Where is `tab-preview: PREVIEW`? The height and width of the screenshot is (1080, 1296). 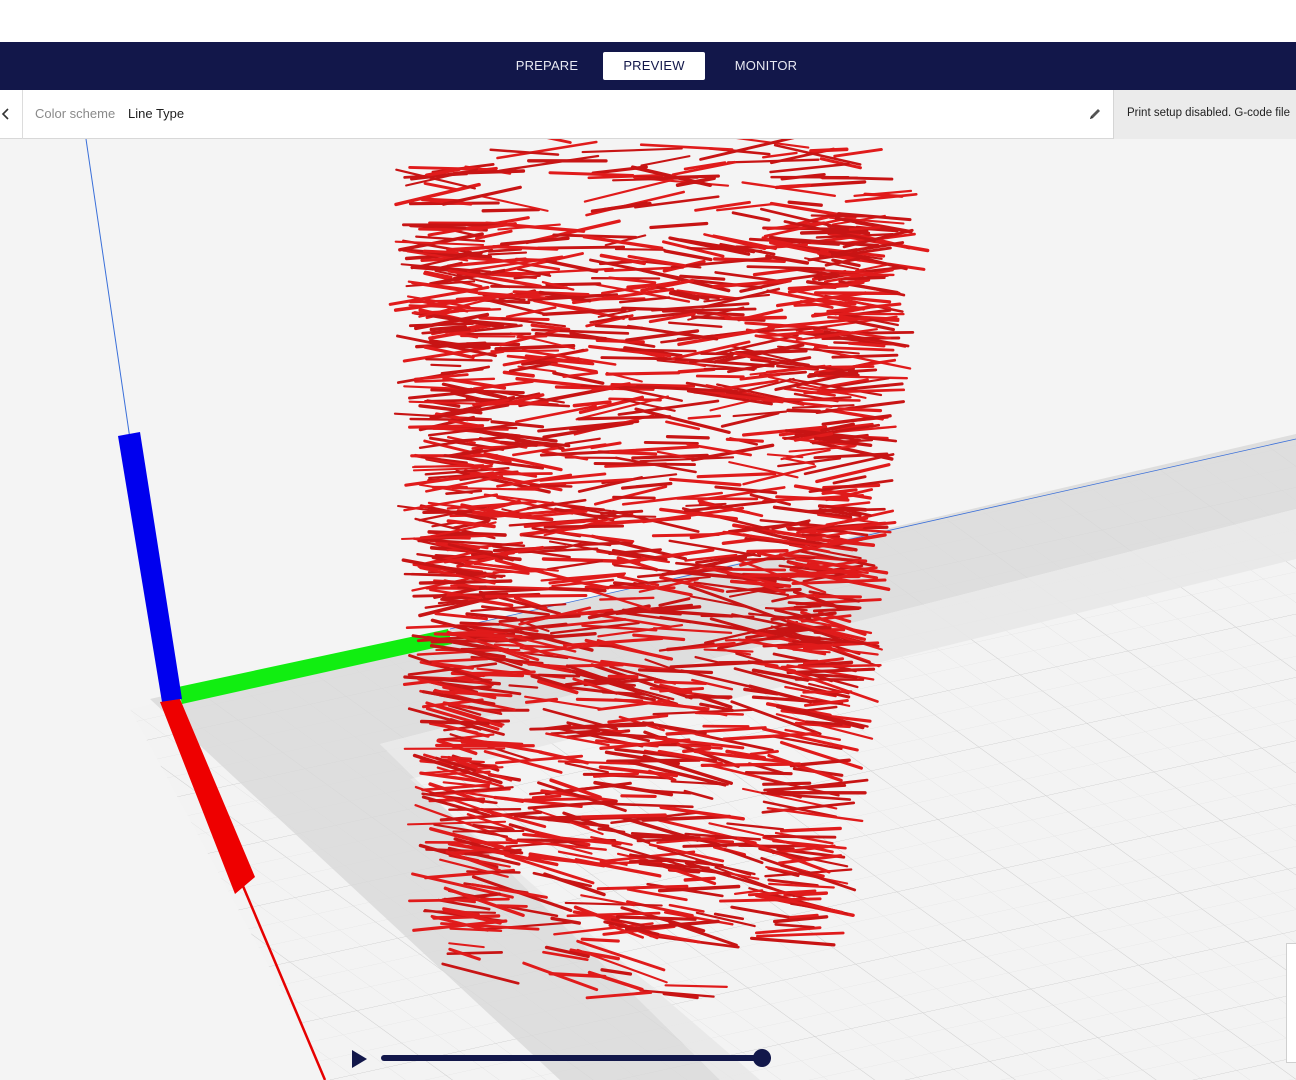
tab-preview: PREVIEW is located at coordinates (654, 66).